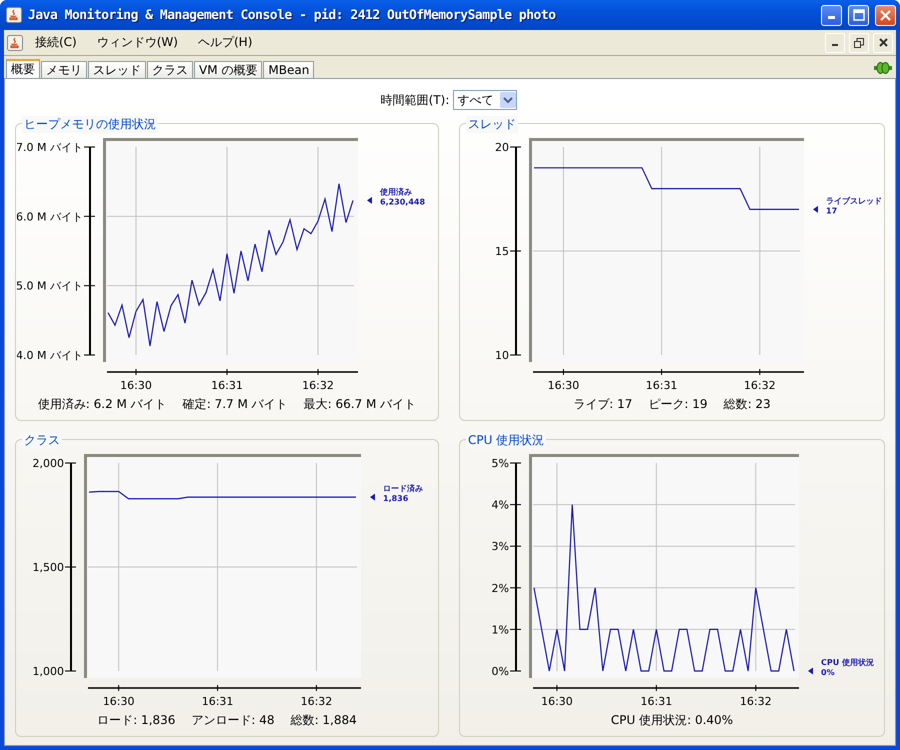 This screenshot has height=750, width=900. What do you see at coordinates (50, 286) in the screenshot?
I see `axis-label: 5.0 M バイト` at bounding box center [50, 286].